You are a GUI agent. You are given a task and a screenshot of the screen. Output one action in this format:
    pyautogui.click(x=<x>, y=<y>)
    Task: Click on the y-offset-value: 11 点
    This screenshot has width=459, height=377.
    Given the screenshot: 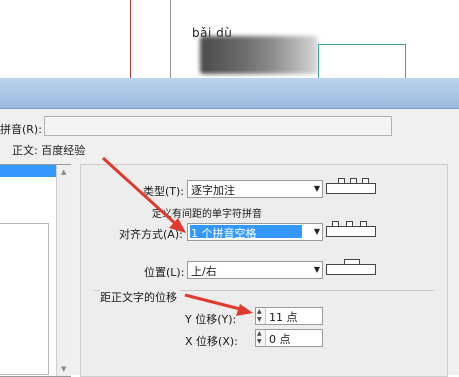 What is the action you would take?
    pyautogui.click(x=283, y=317)
    